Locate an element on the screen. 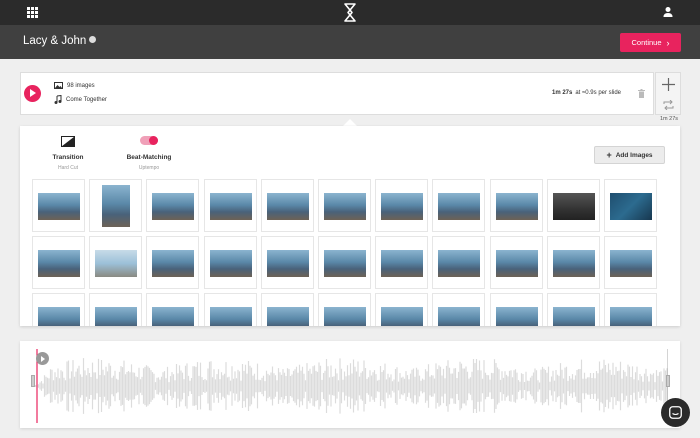  play-slideshow-button is located at coordinates (32, 93).